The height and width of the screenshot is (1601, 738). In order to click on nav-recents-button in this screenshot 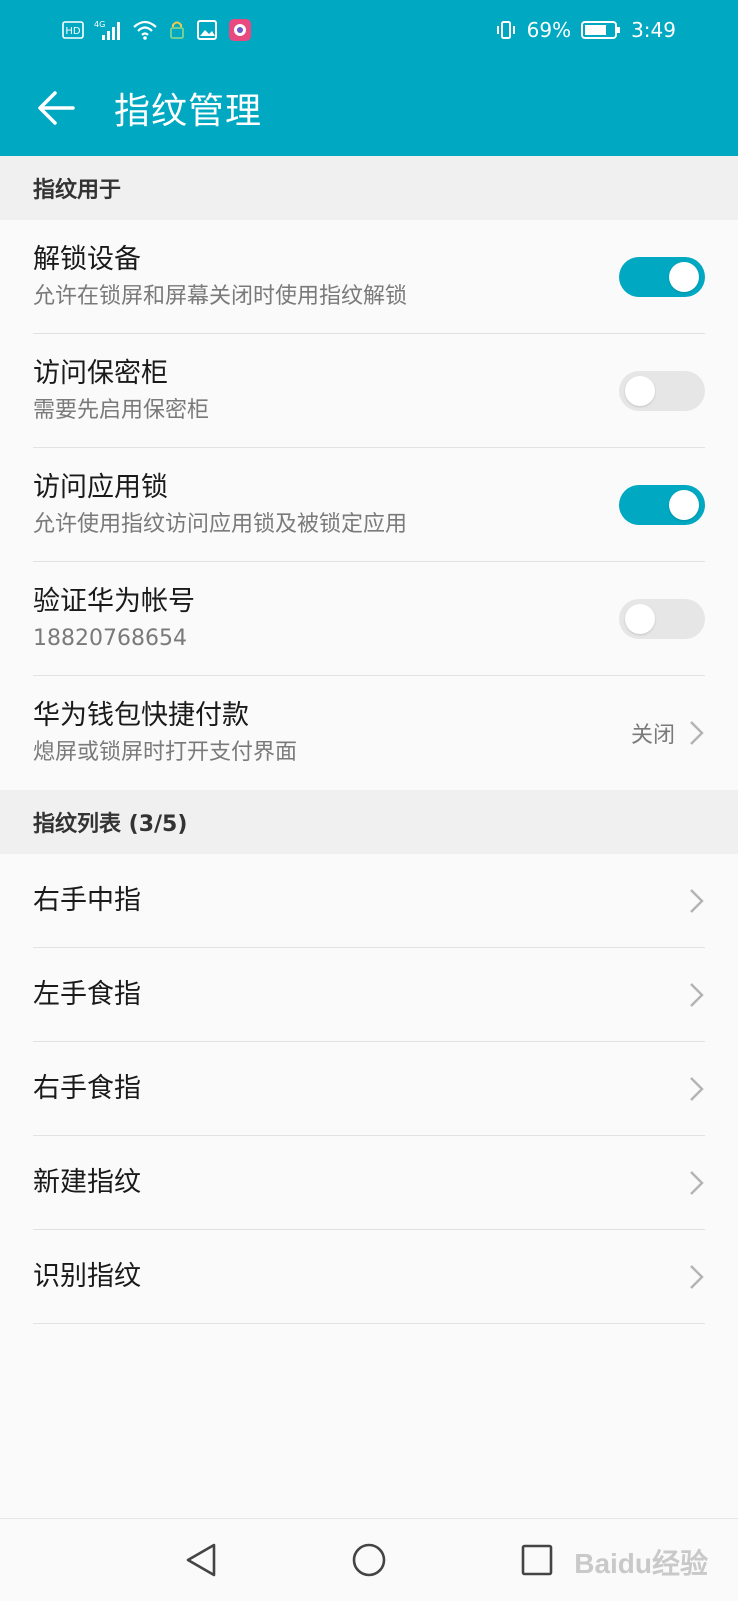, I will do `click(537, 1560)`.